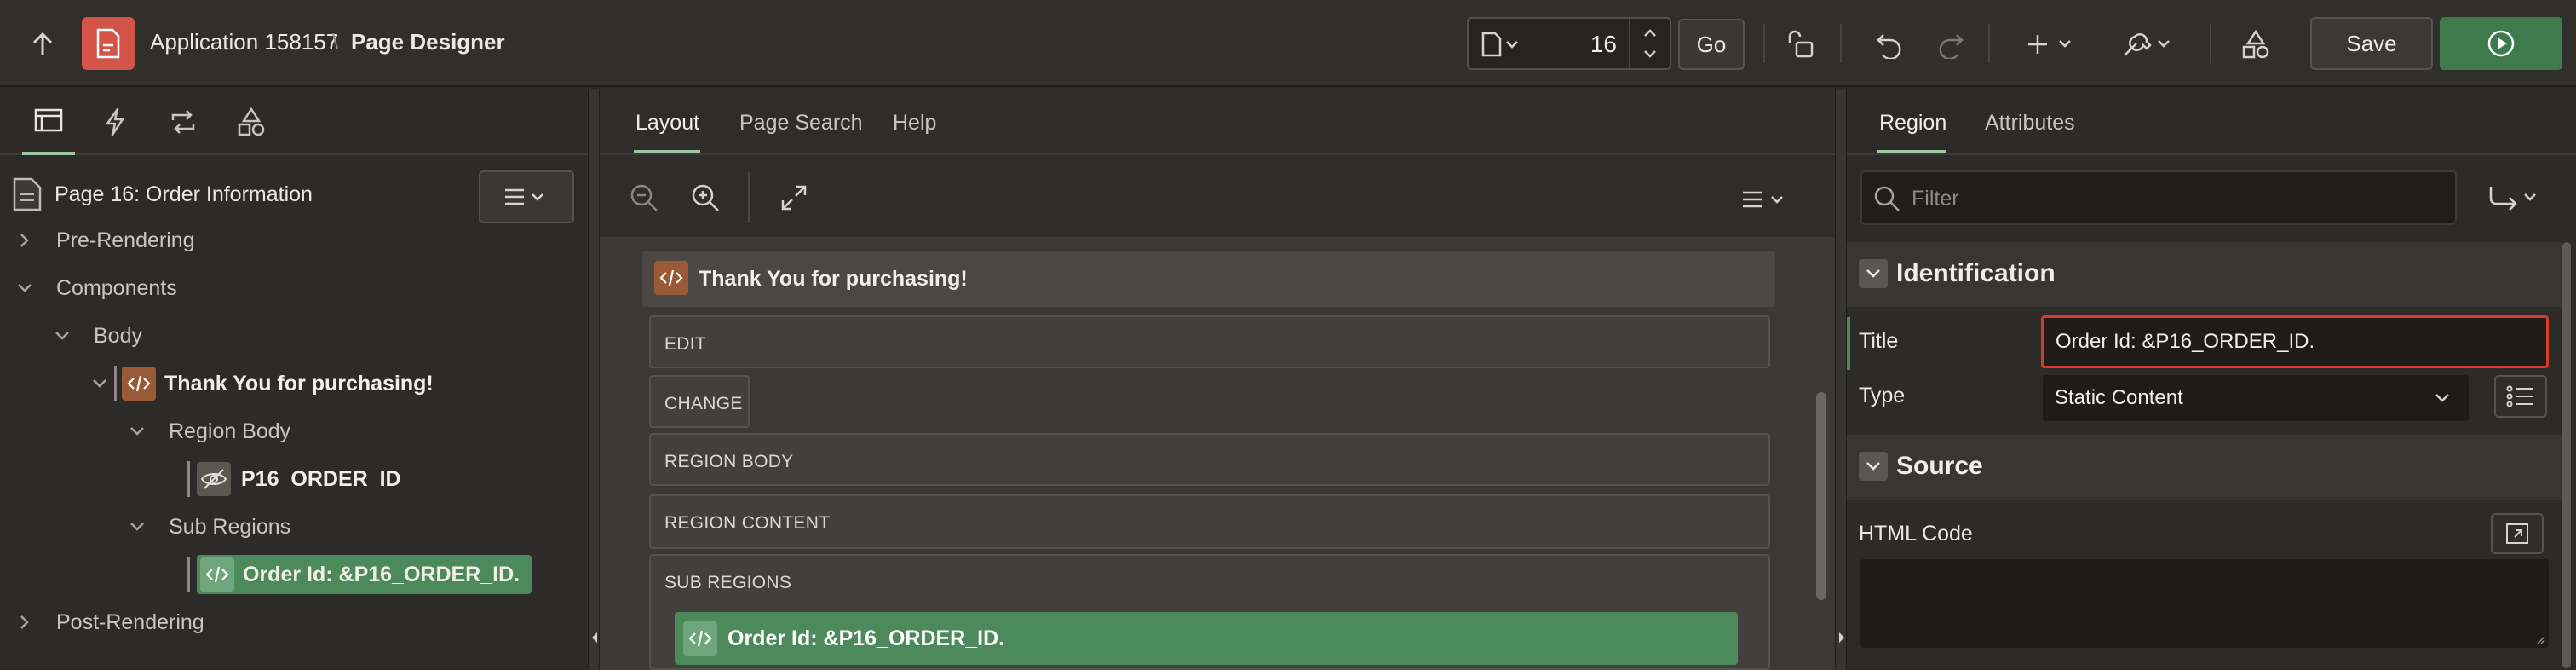 Image resolution: width=2576 pixels, height=670 pixels. Describe the element at coordinates (834, 279) in the screenshot. I see `region-title: Thank You for purchasing!` at that location.